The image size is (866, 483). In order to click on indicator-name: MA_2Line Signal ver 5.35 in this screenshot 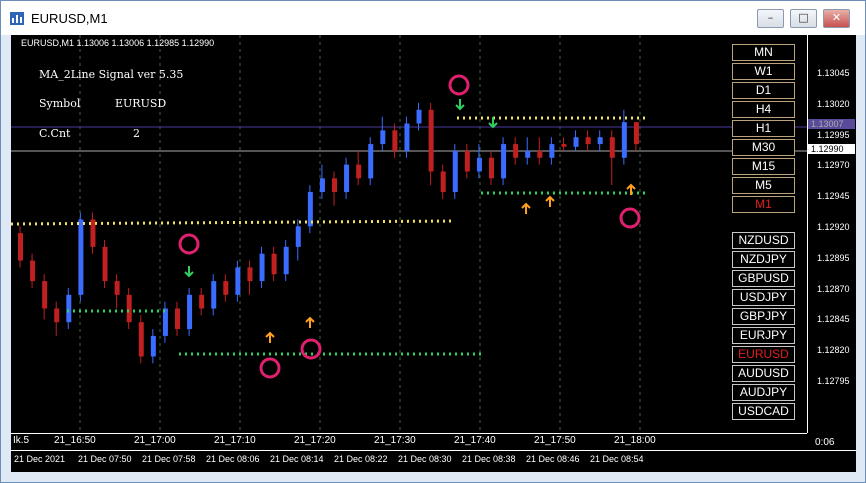, I will do `click(111, 74)`.